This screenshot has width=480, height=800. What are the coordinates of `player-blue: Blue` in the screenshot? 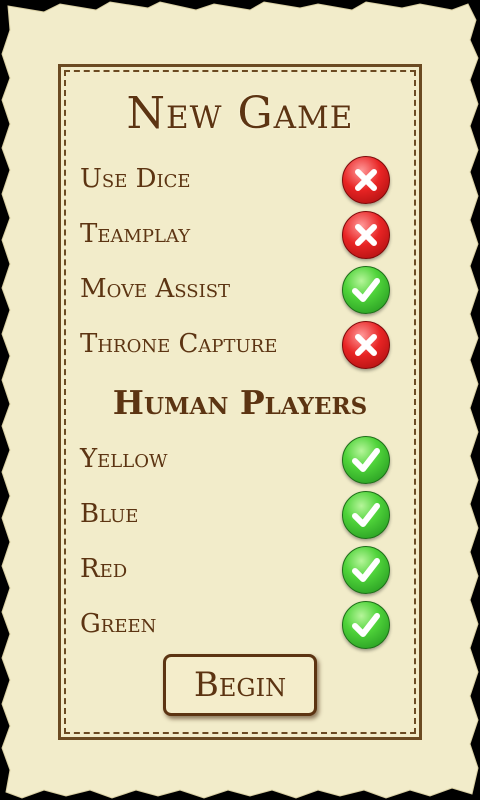 It's located at (236, 514).